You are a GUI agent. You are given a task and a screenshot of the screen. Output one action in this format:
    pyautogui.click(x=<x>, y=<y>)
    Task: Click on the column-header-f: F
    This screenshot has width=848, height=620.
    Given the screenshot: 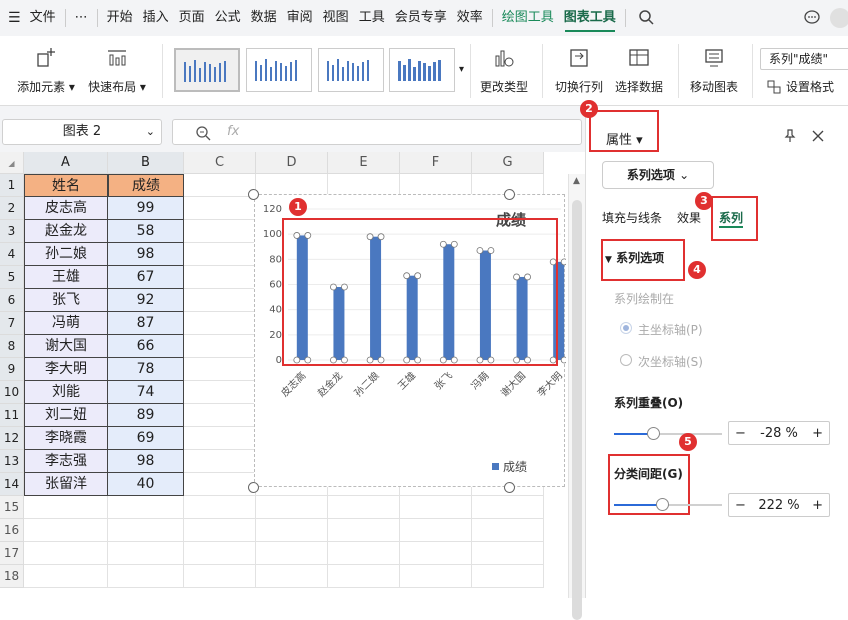 What is the action you would take?
    pyautogui.click(x=436, y=163)
    